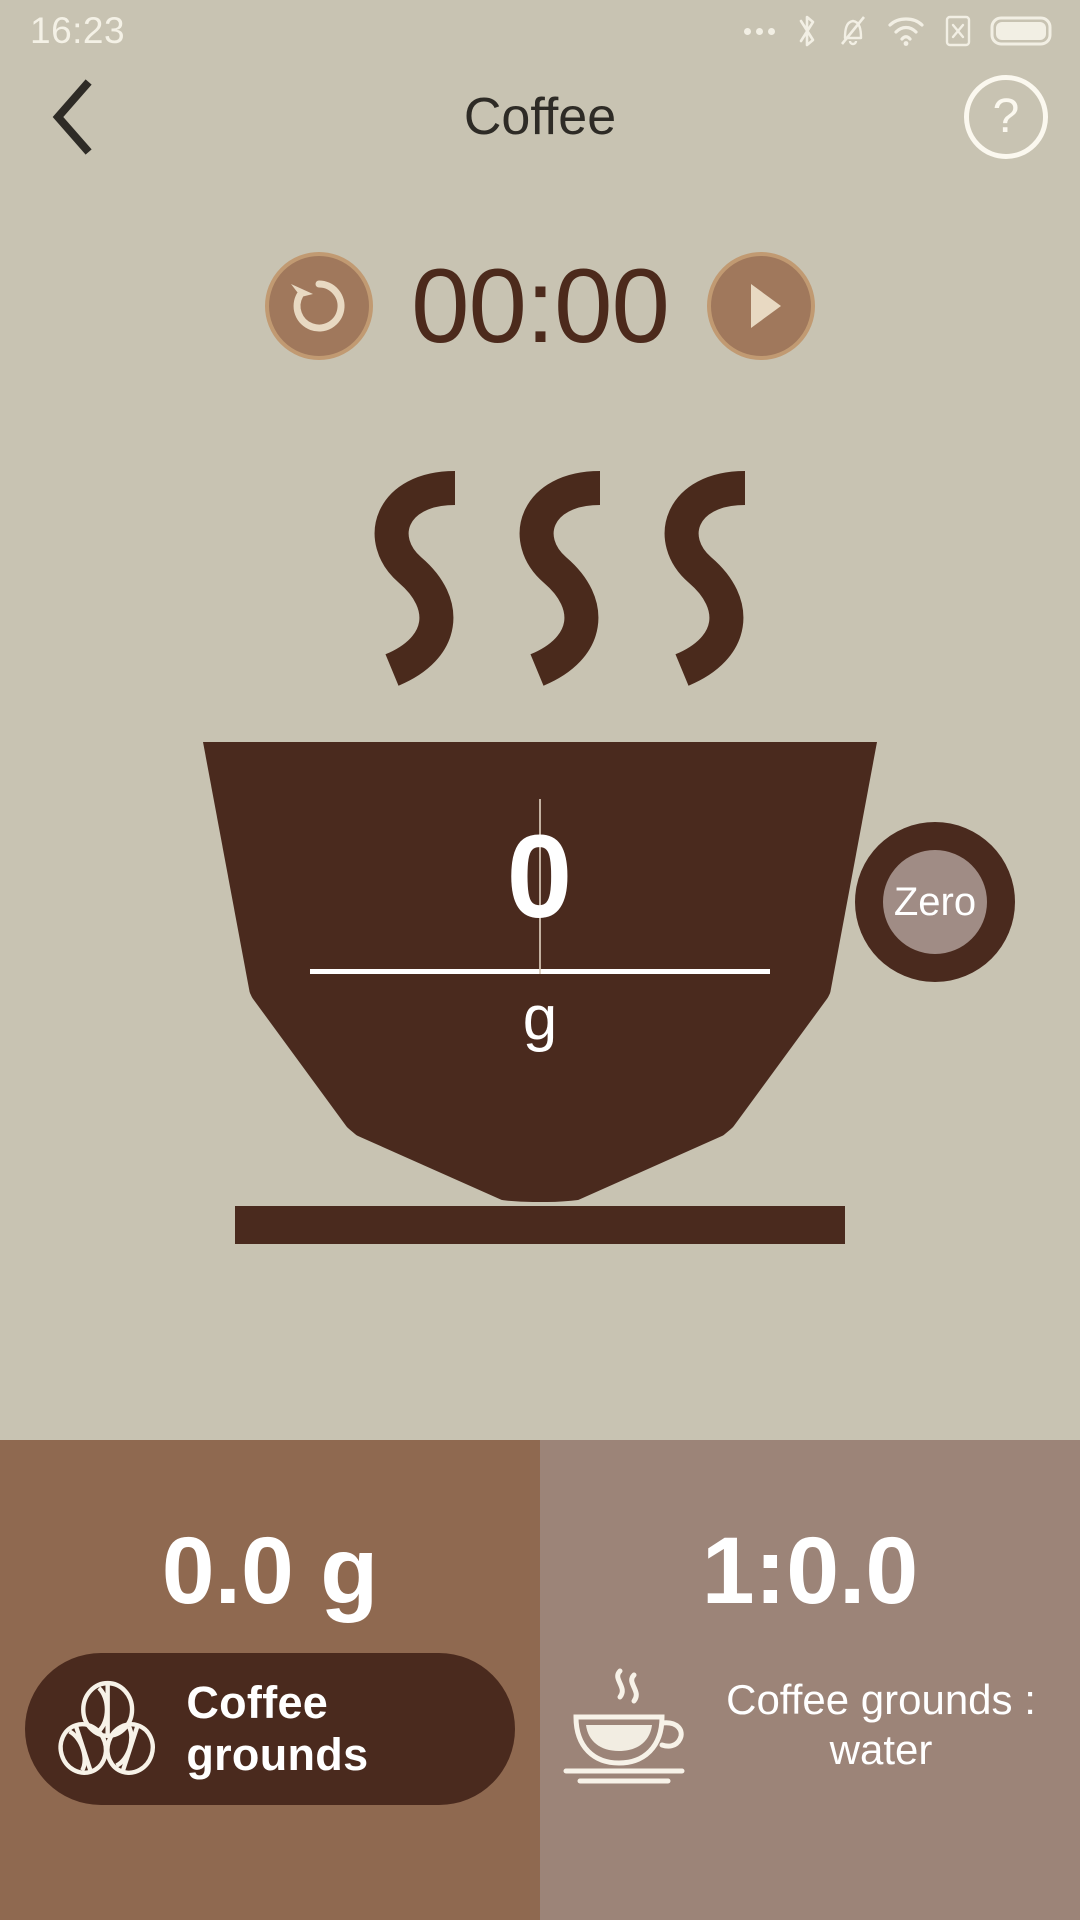  I want to click on ratio-label-line2: water, so click(881, 1749).